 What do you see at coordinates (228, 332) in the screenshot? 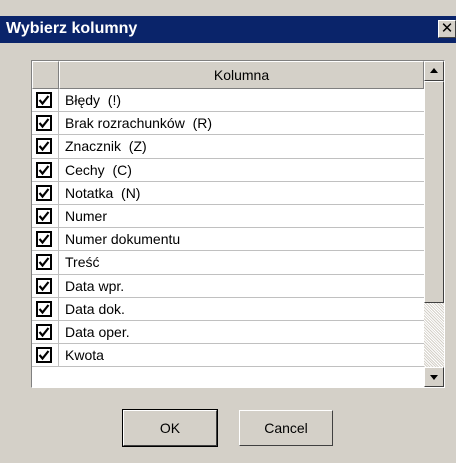
I see `list-item: Data oper.` at bounding box center [228, 332].